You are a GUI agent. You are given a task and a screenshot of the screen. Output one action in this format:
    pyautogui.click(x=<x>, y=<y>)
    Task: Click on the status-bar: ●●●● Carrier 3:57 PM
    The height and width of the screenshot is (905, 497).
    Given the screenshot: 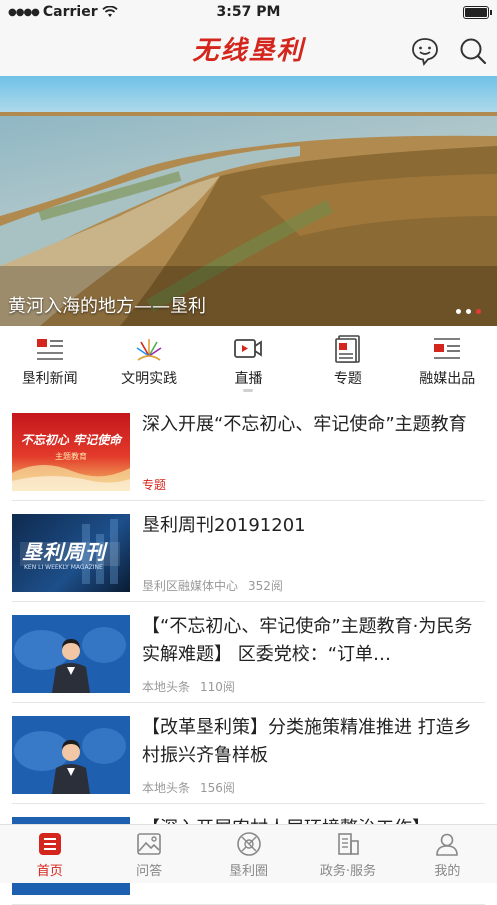 What is the action you would take?
    pyautogui.click(x=248, y=12)
    